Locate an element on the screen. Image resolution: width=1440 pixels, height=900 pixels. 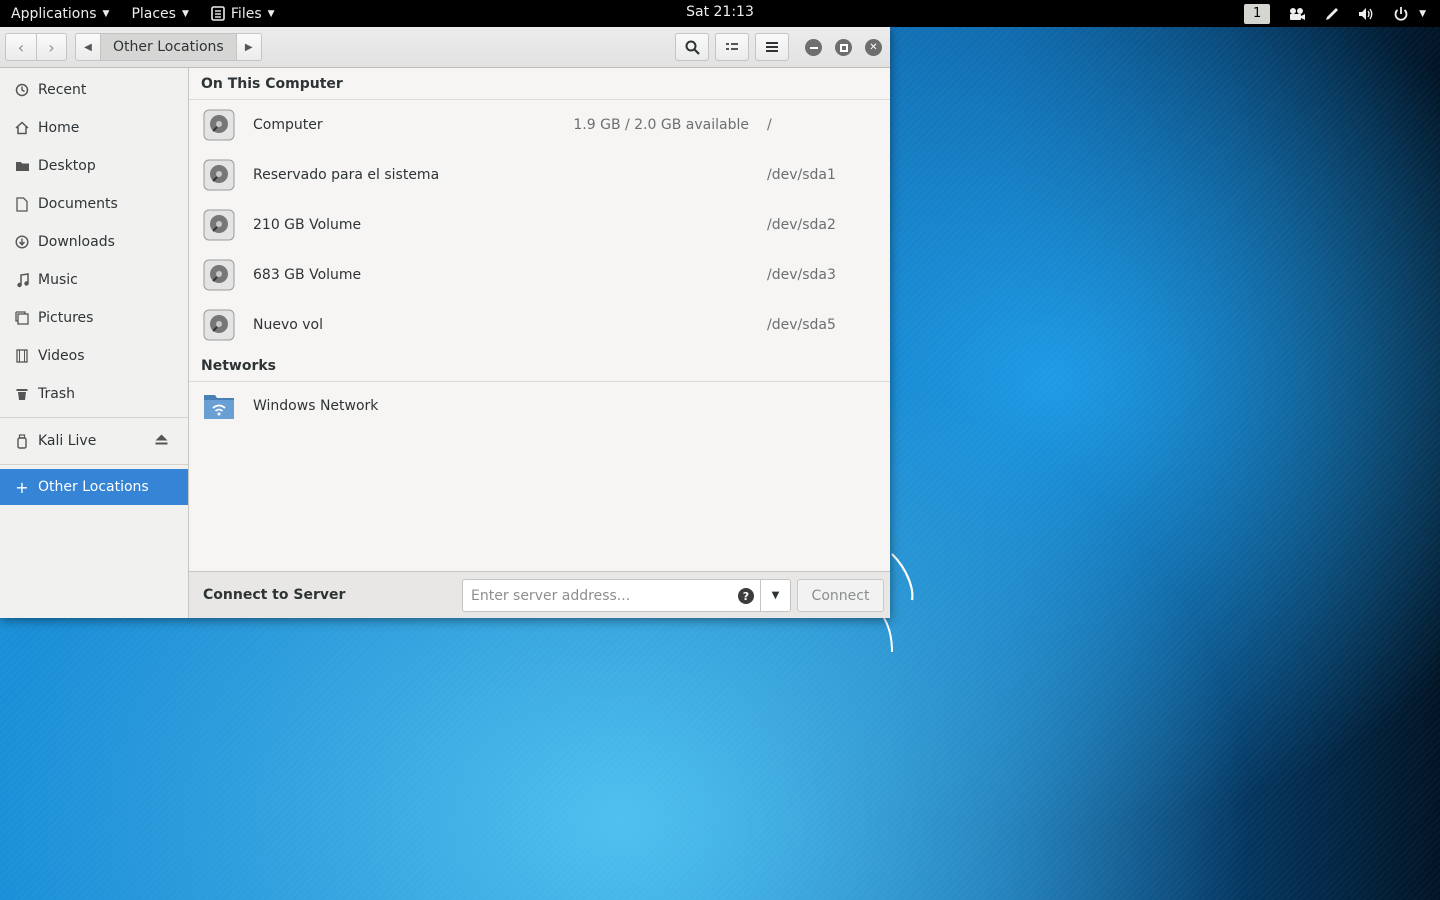
sidebar-item-videos: Videos is located at coordinates (94, 356).